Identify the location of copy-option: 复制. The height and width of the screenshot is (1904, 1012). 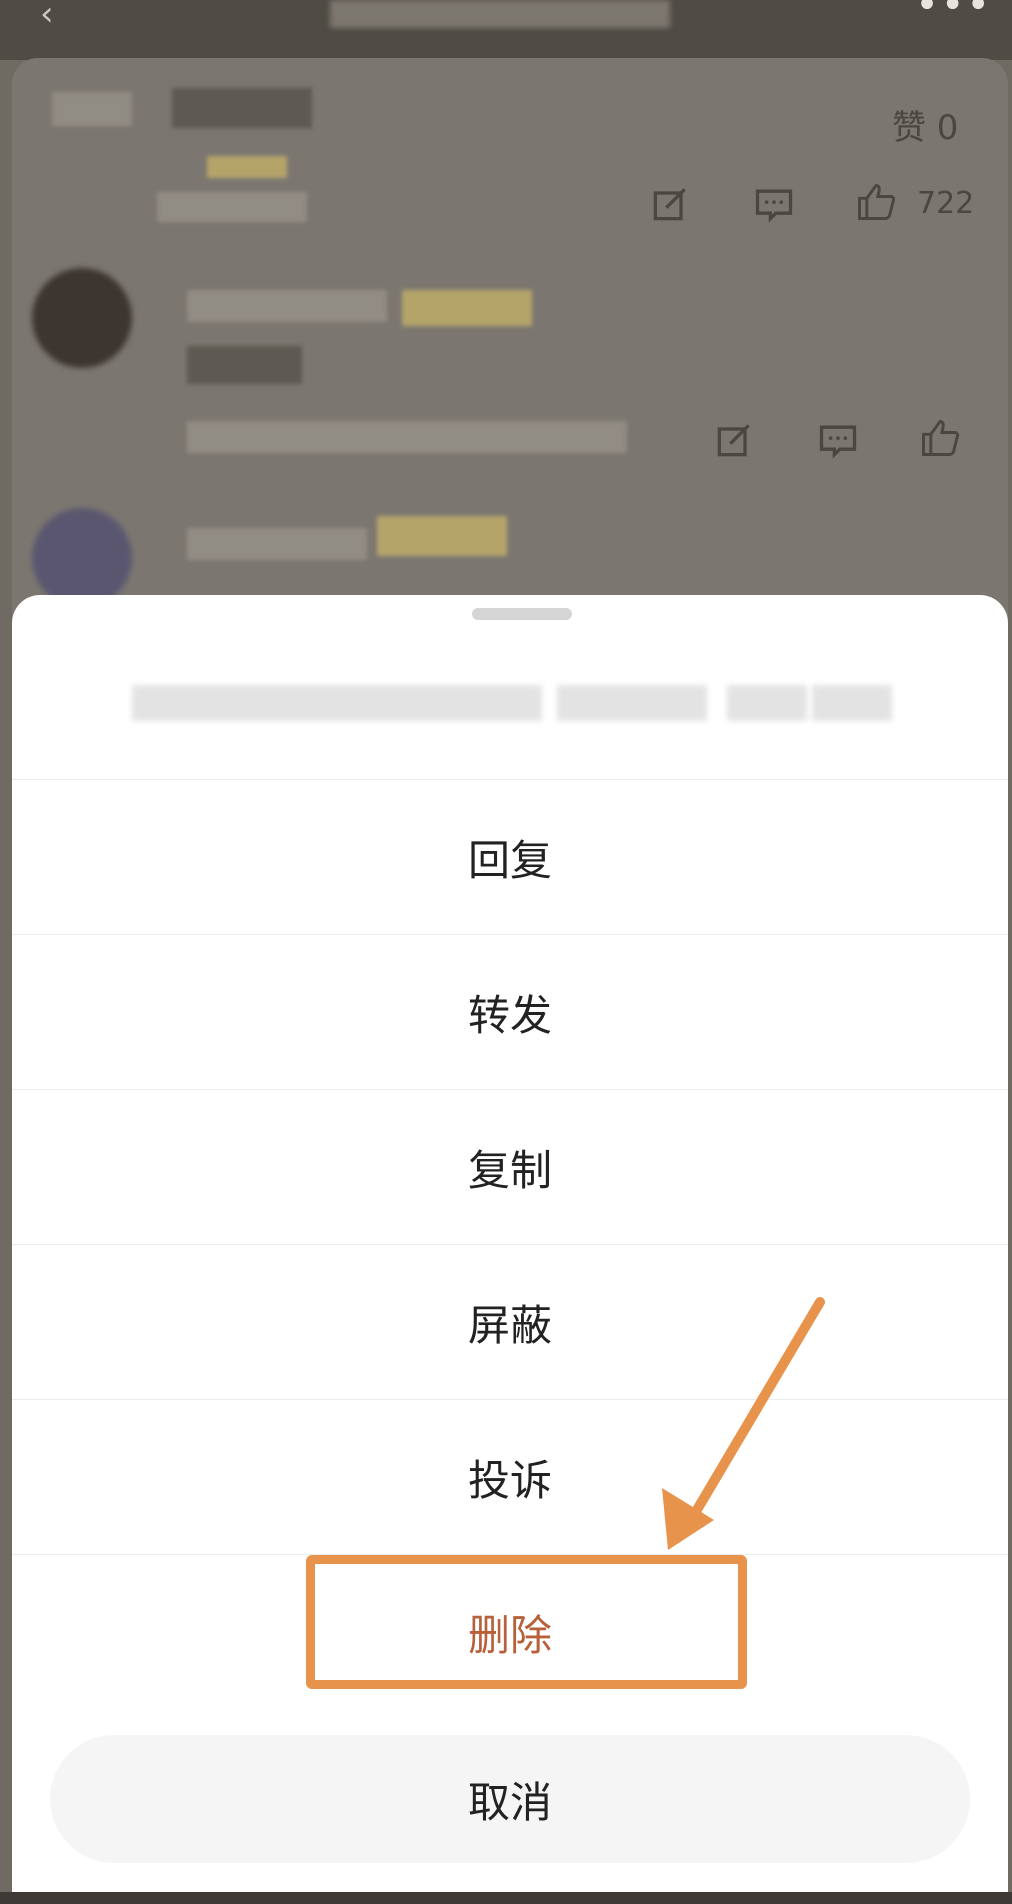
(510, 1167).